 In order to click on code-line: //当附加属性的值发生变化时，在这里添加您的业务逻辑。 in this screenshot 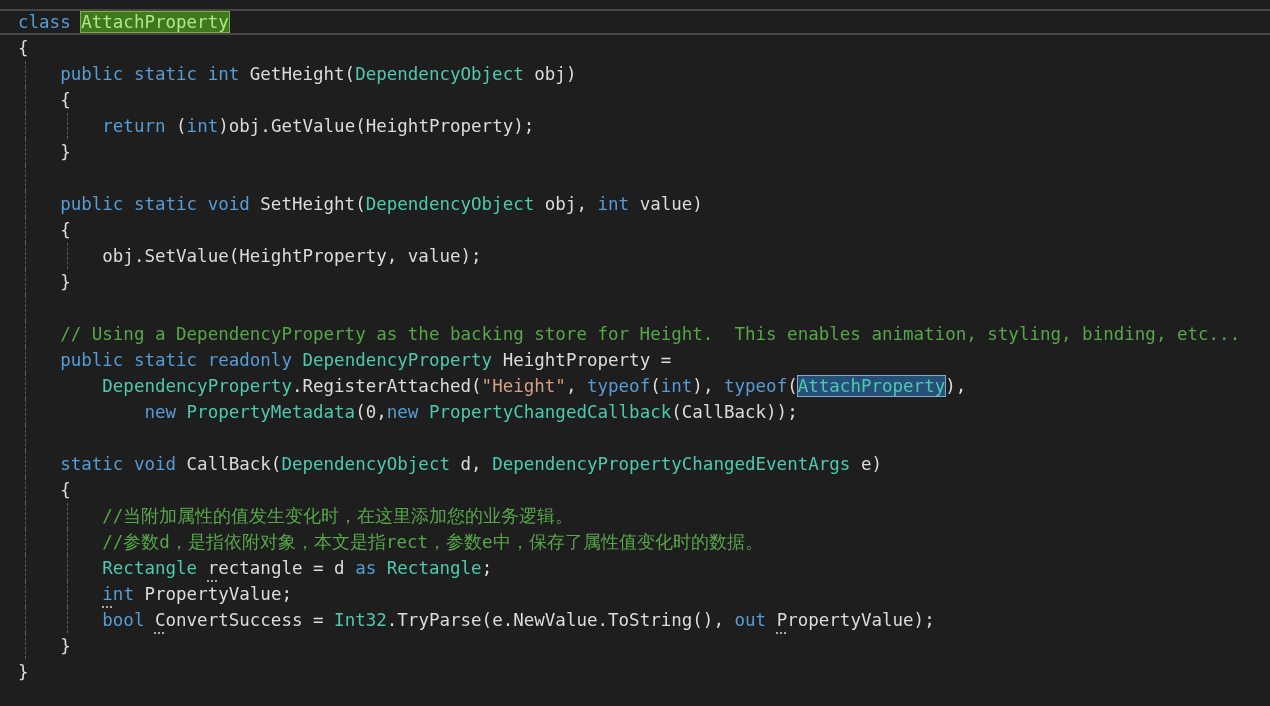, I will do `click(337, 516)`.